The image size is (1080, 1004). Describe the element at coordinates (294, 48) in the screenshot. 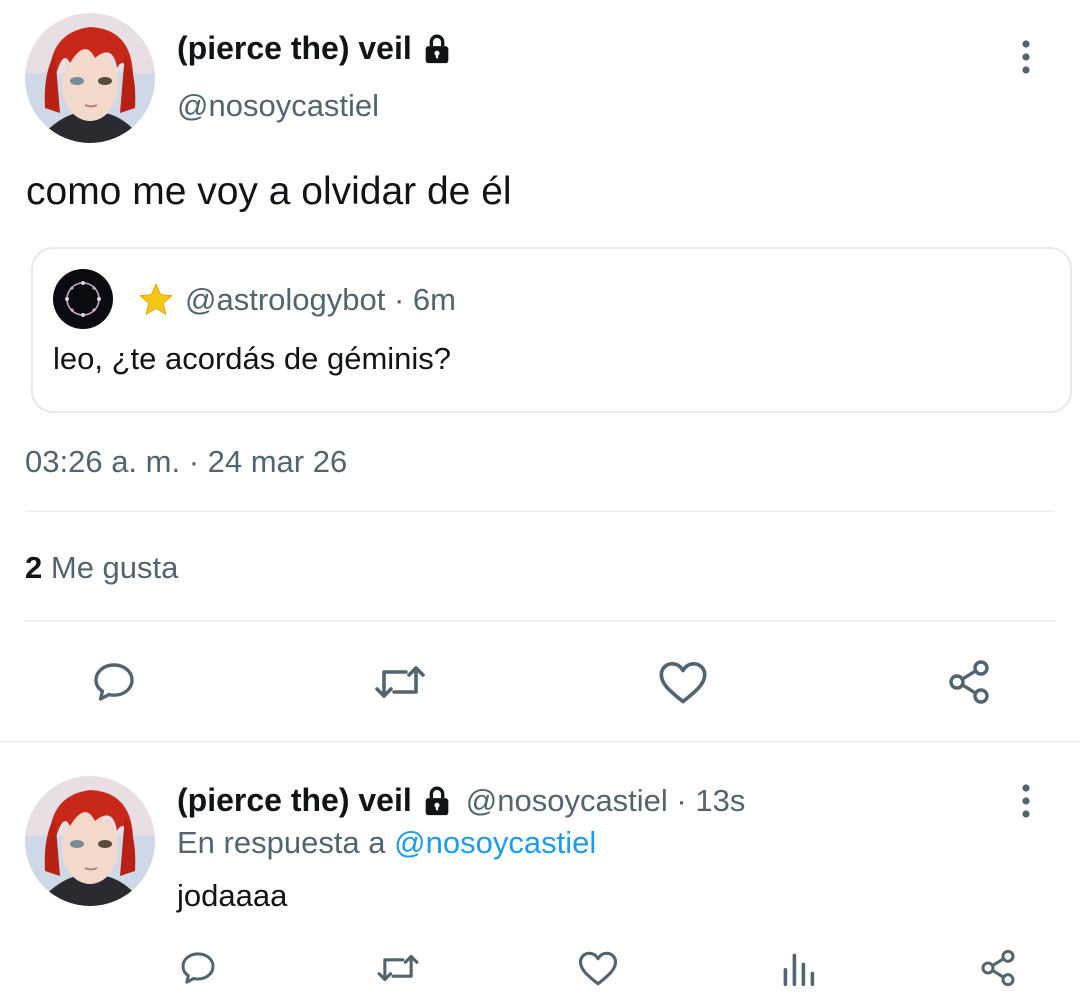

I see `display-name-text: (pierce the) veil` at that location.